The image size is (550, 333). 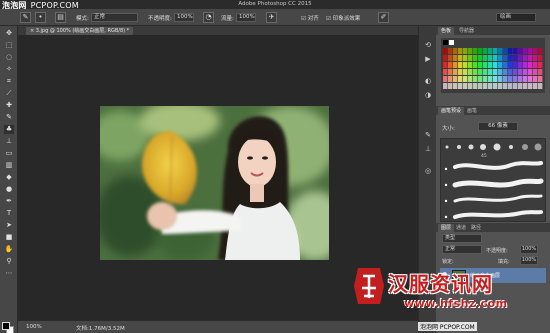 I want to click on brush-panel-icon: ✎, so click(x=428, y=135).